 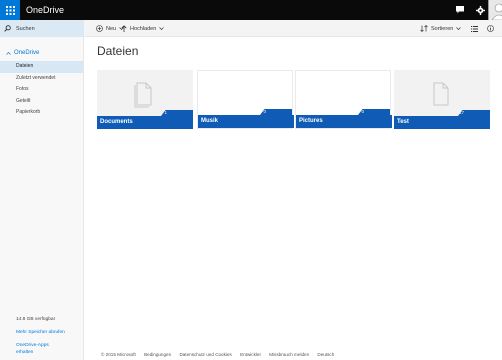 I want to click on get-apps-link: OneDrive-Apps erhalten, so click(x=36, y=349).